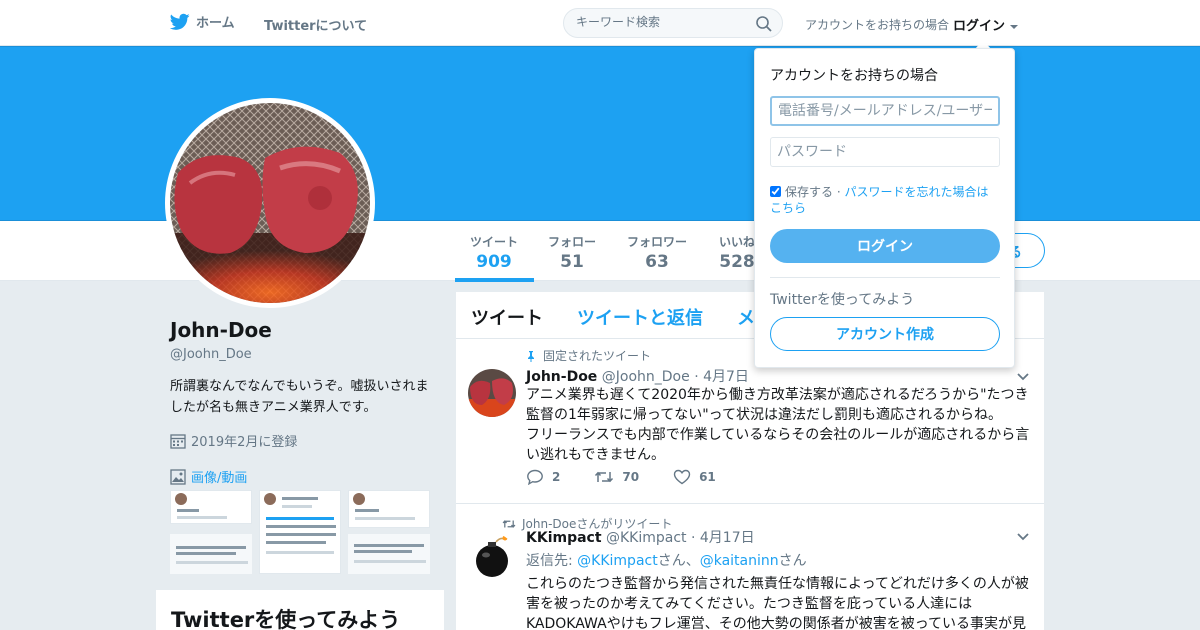  Describe the element at coordinates (885, 111) in the screenshot. I see `username-field` at that location.